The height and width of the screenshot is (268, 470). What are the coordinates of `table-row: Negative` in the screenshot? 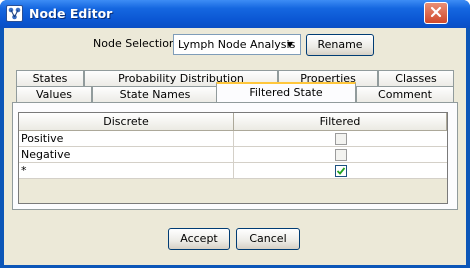 It's located at (233, 155).